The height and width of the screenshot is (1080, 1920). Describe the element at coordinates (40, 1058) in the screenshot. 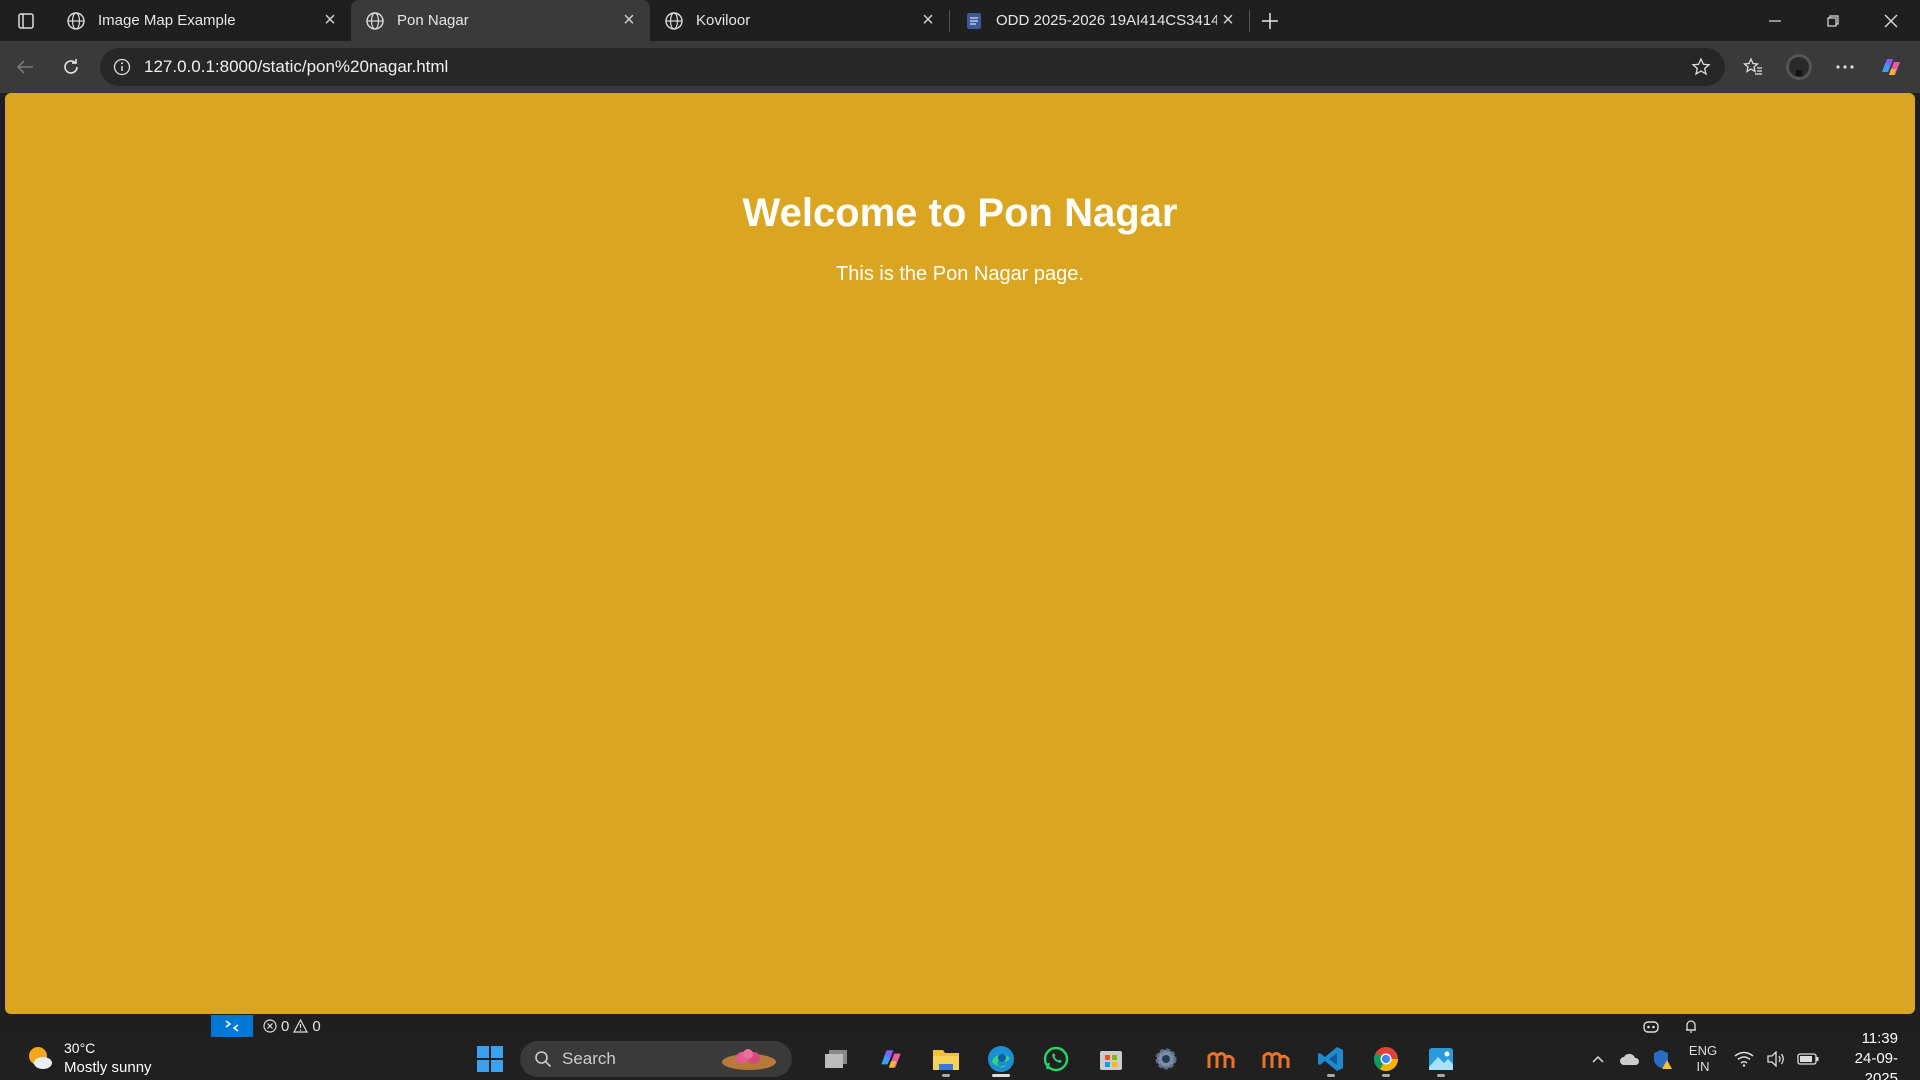

I see `partly-sunny-icon` at that location.